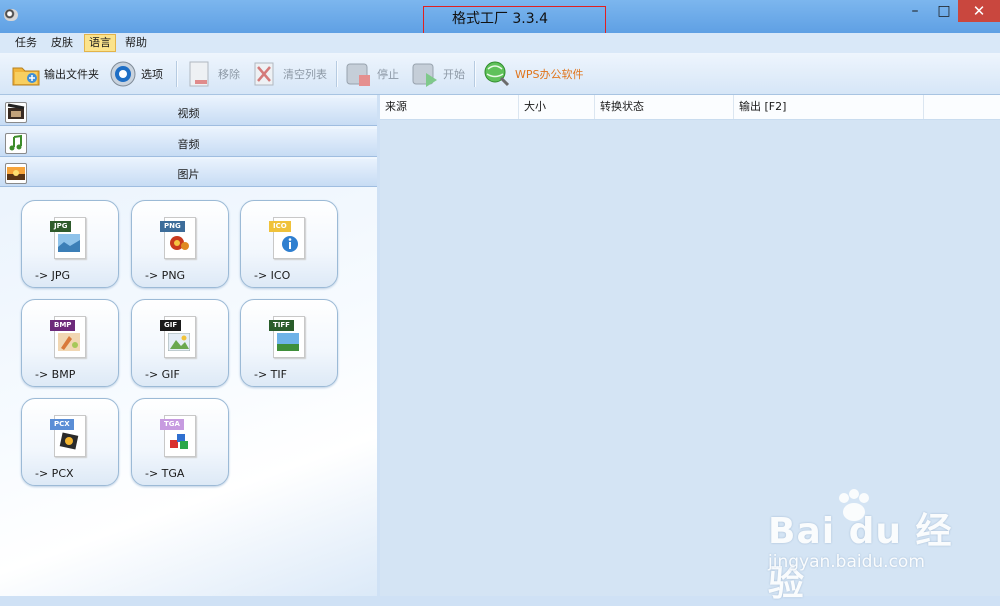  I want to click on convert-to-gif-tile: GIF -> GIF, so click(180, 343).